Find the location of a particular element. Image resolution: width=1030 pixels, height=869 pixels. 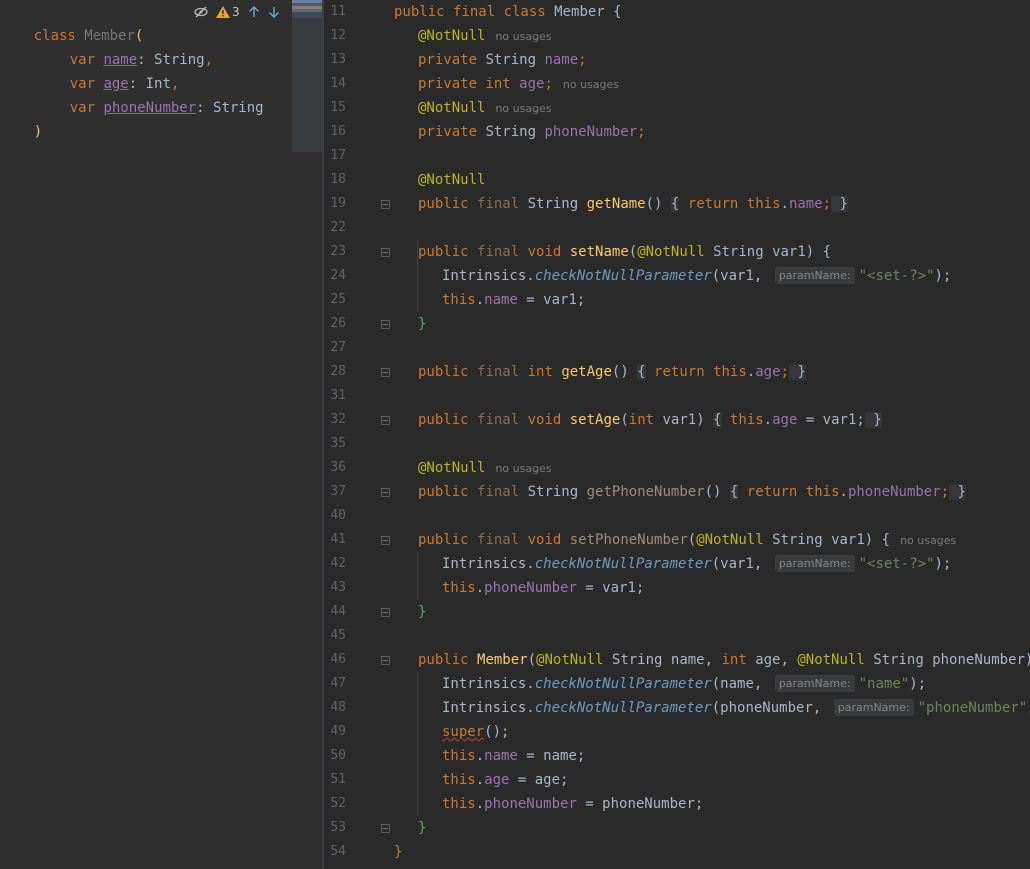

code-line-54: } is located at coordinates (398, 852).